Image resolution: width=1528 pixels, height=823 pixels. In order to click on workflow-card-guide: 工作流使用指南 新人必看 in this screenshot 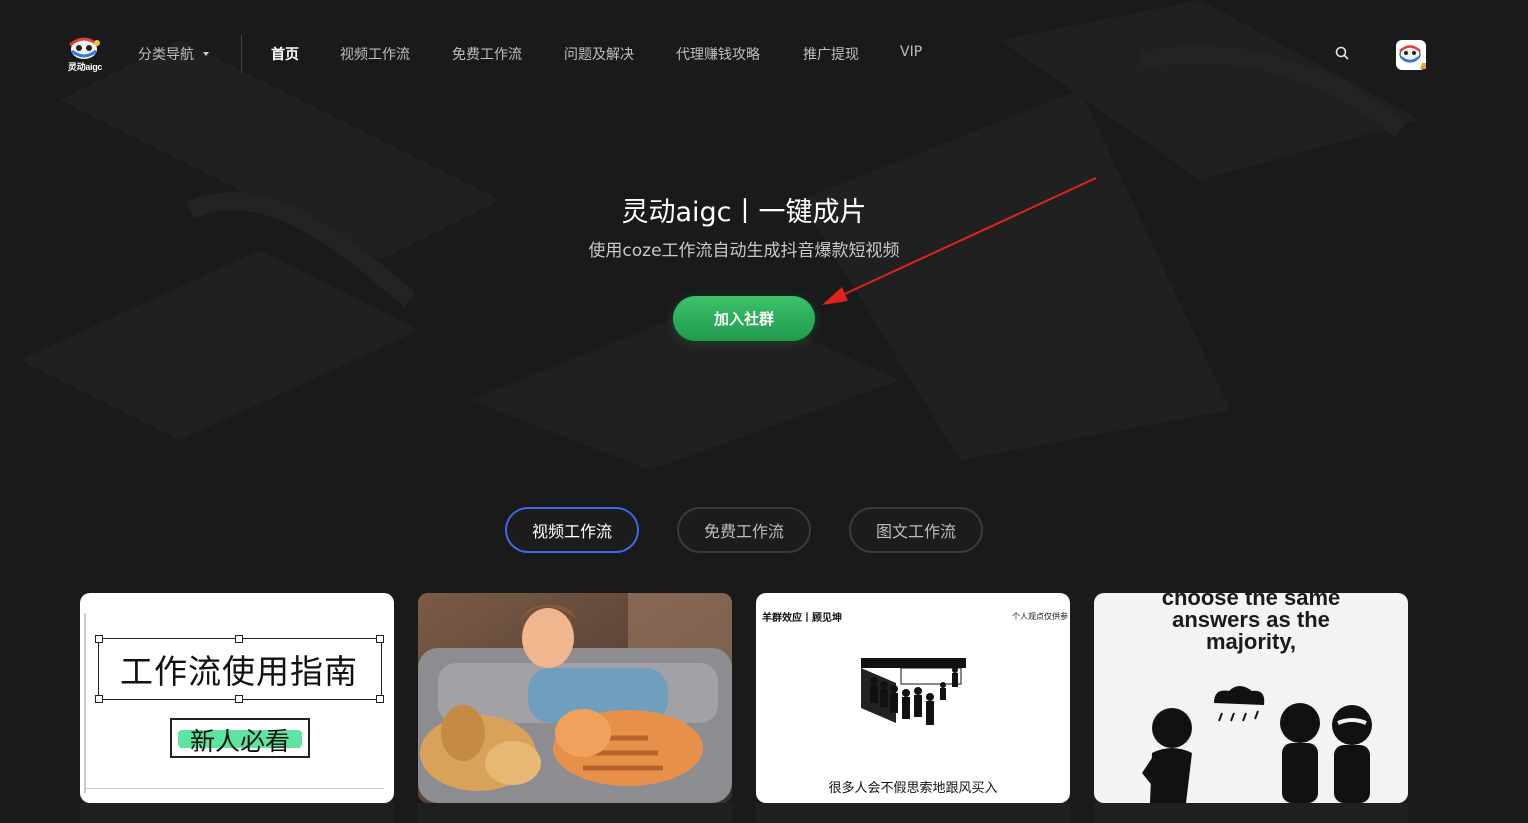, I will do `click(237, 698)`.